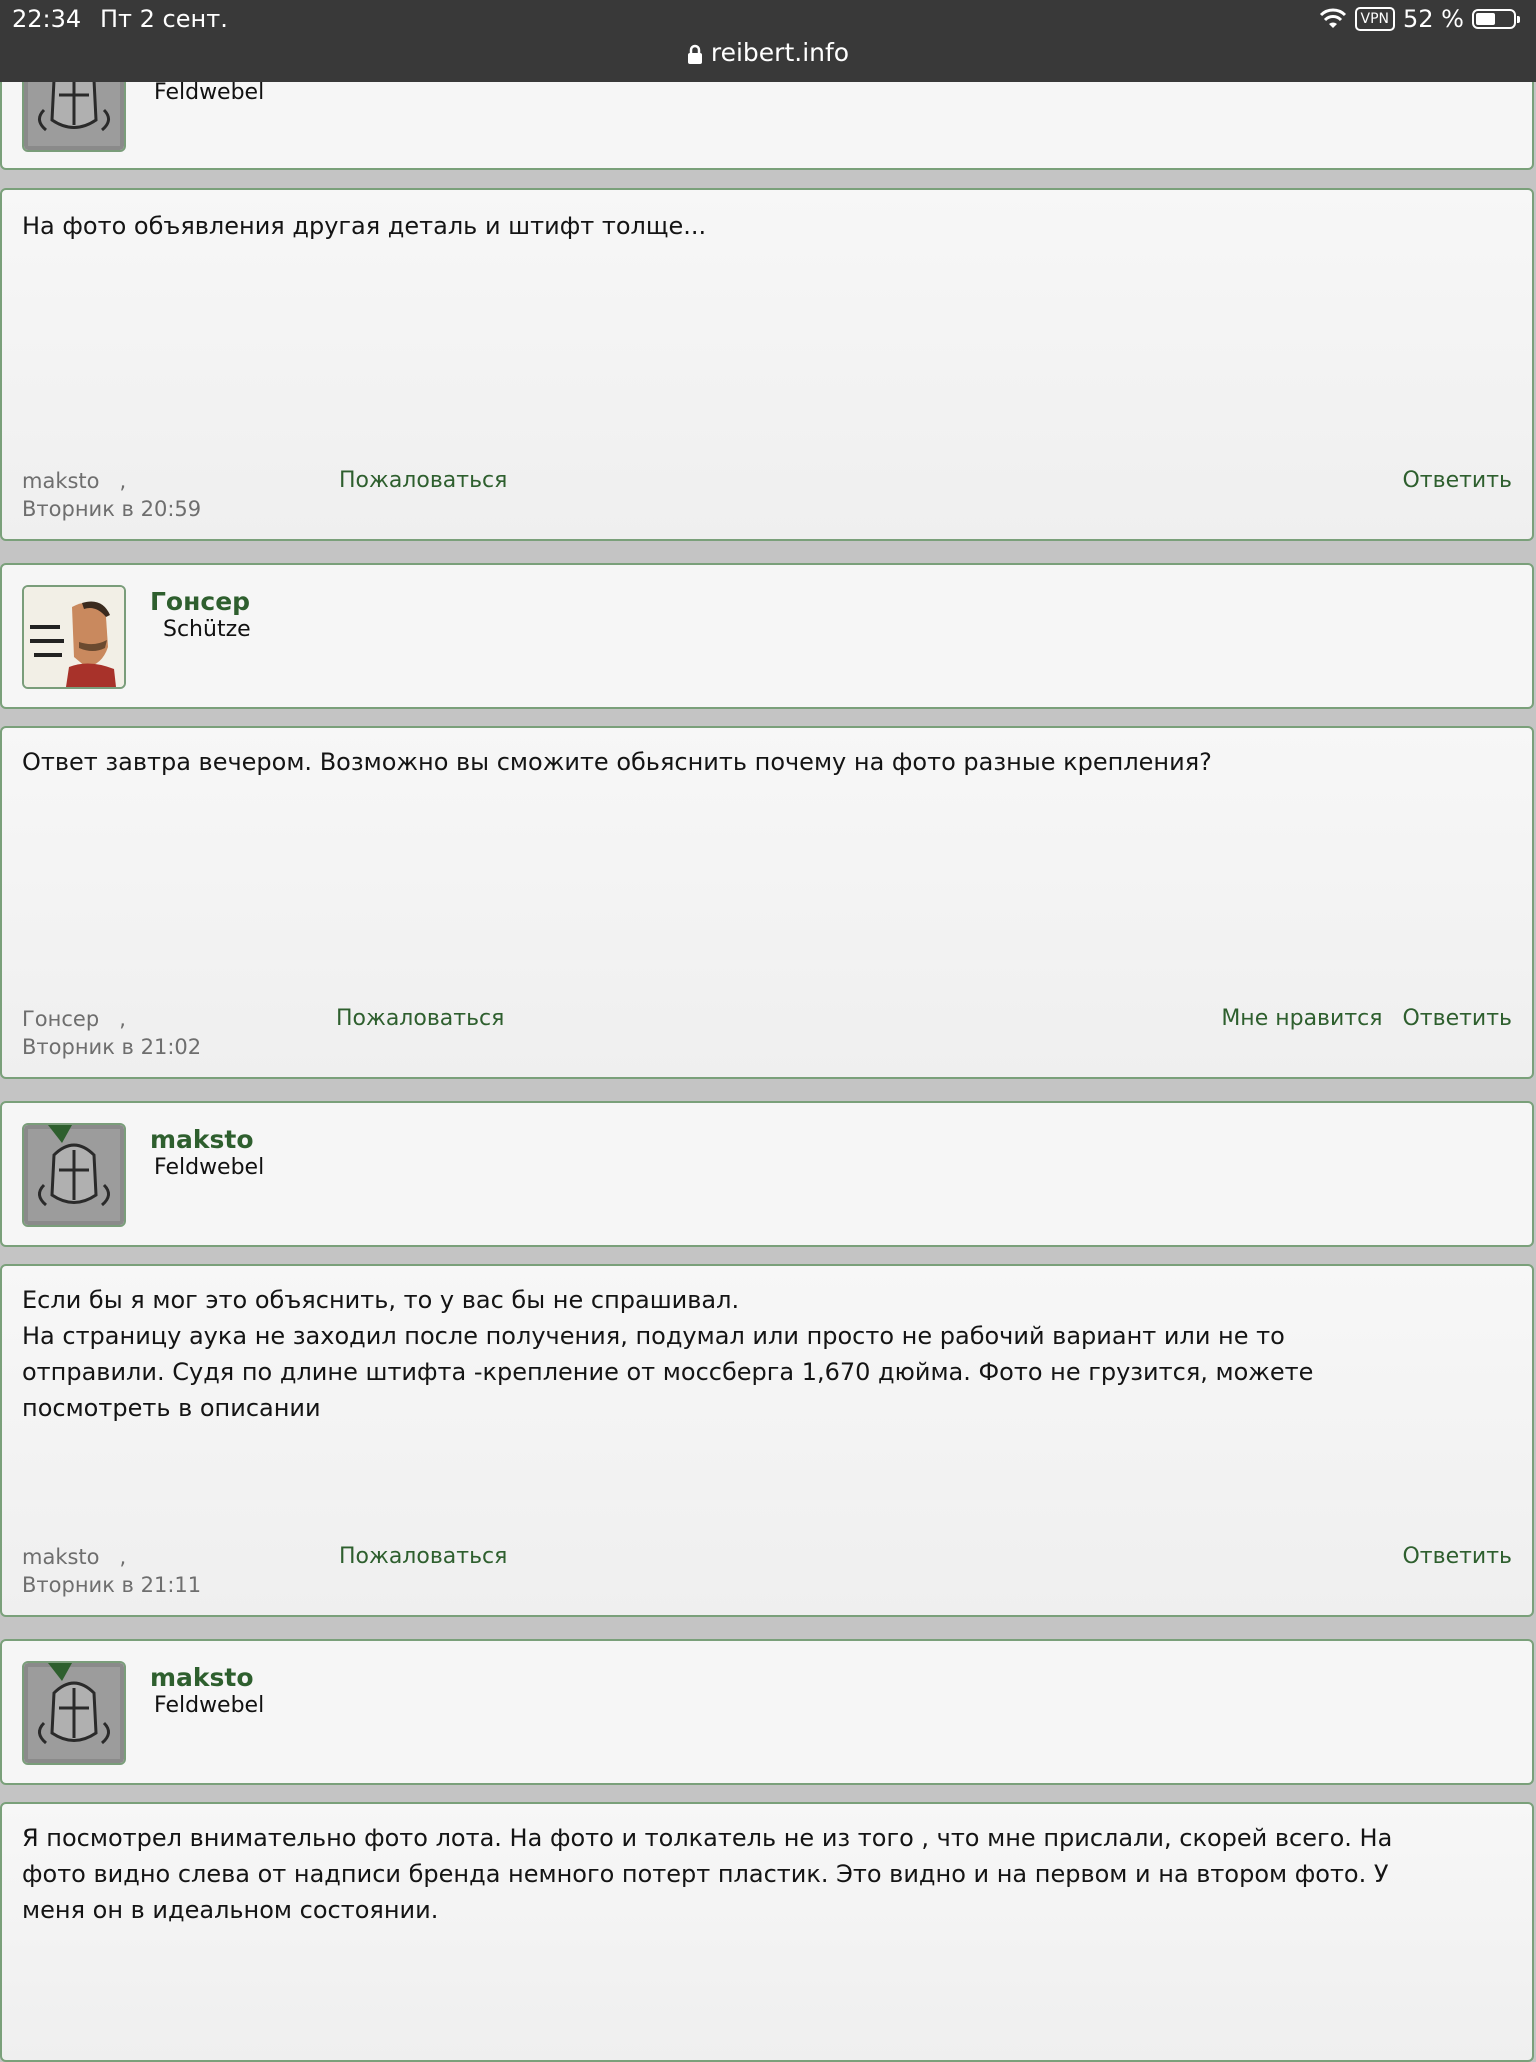  Describe the element at coordinates (1375, 19) in the screenshot. I see `vpn-badge: VPN` at that location.